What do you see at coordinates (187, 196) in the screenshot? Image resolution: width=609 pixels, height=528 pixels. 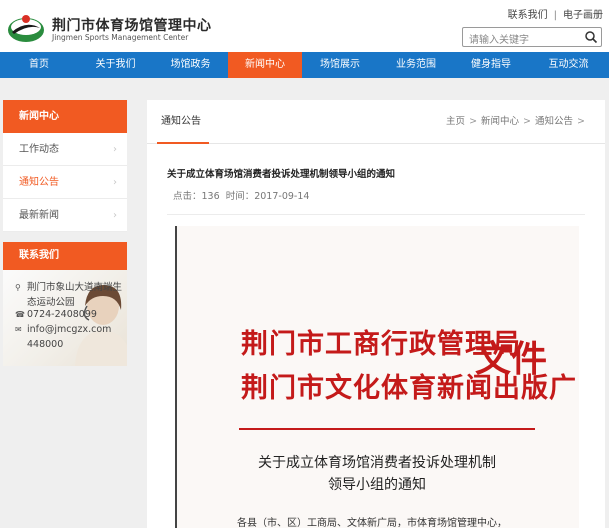 I see `clicks-label: 点击：` at bounding box center [187, 196].